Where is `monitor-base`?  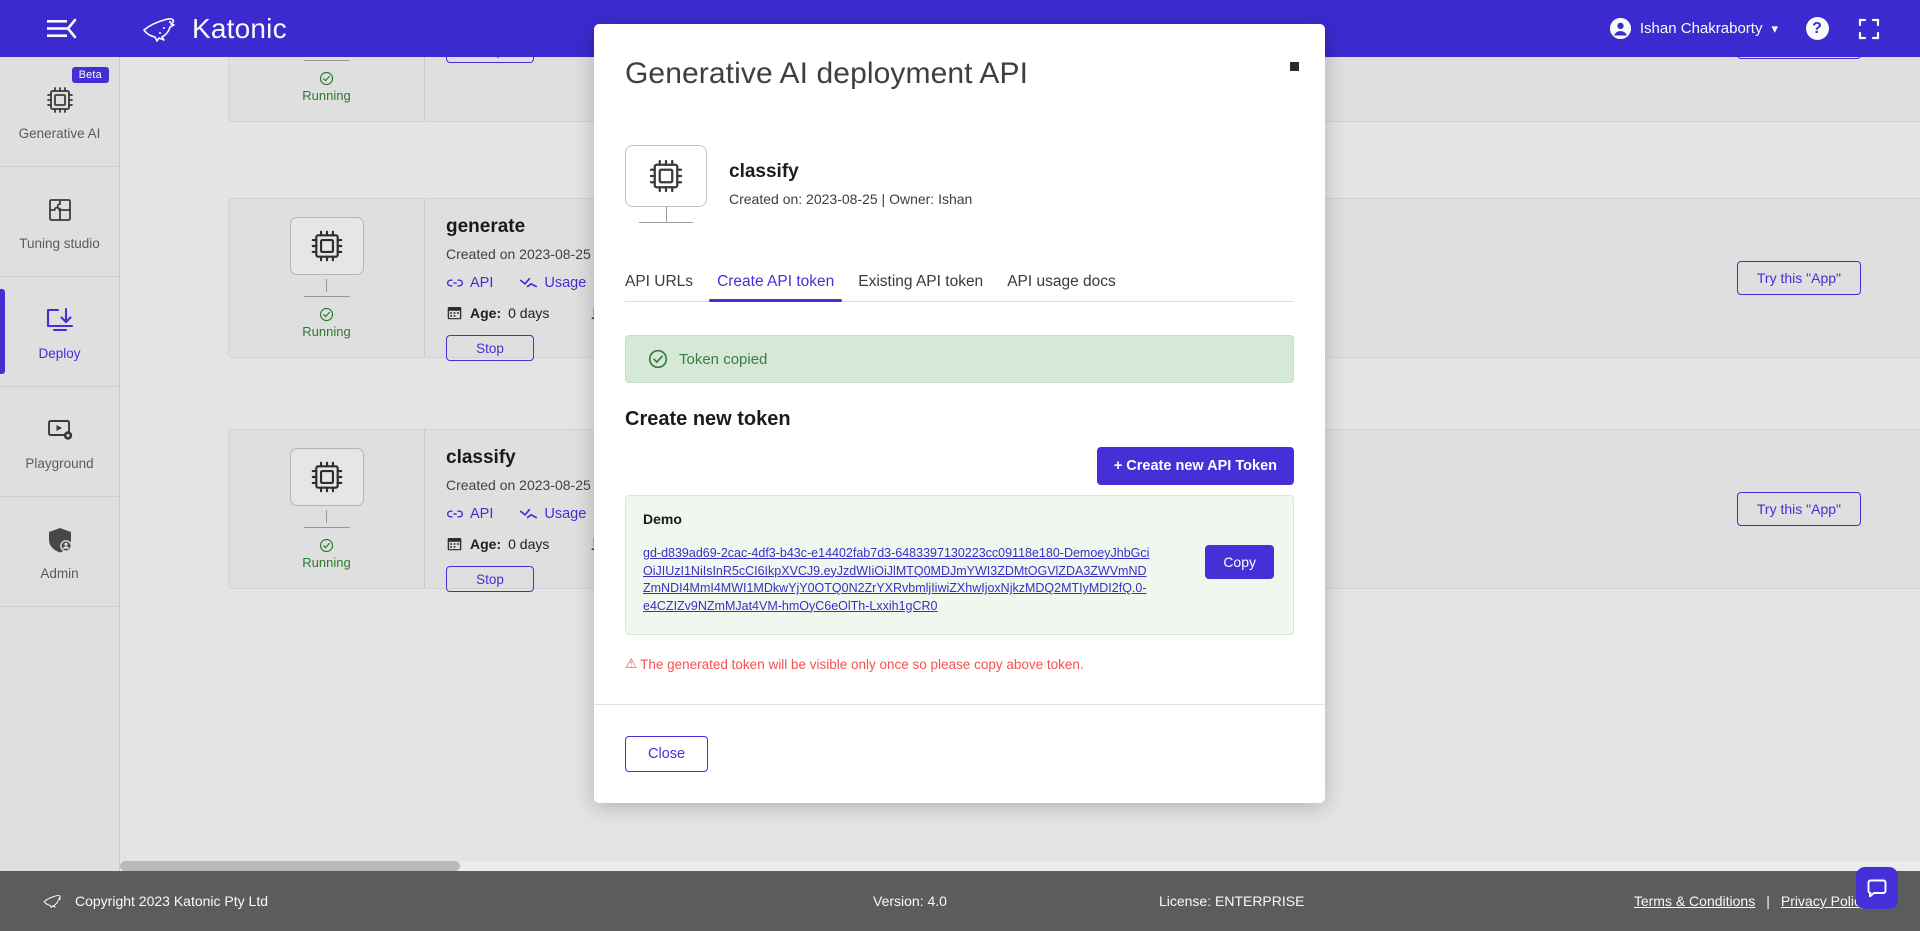 monitor-base is located at coordinates (666, 222).